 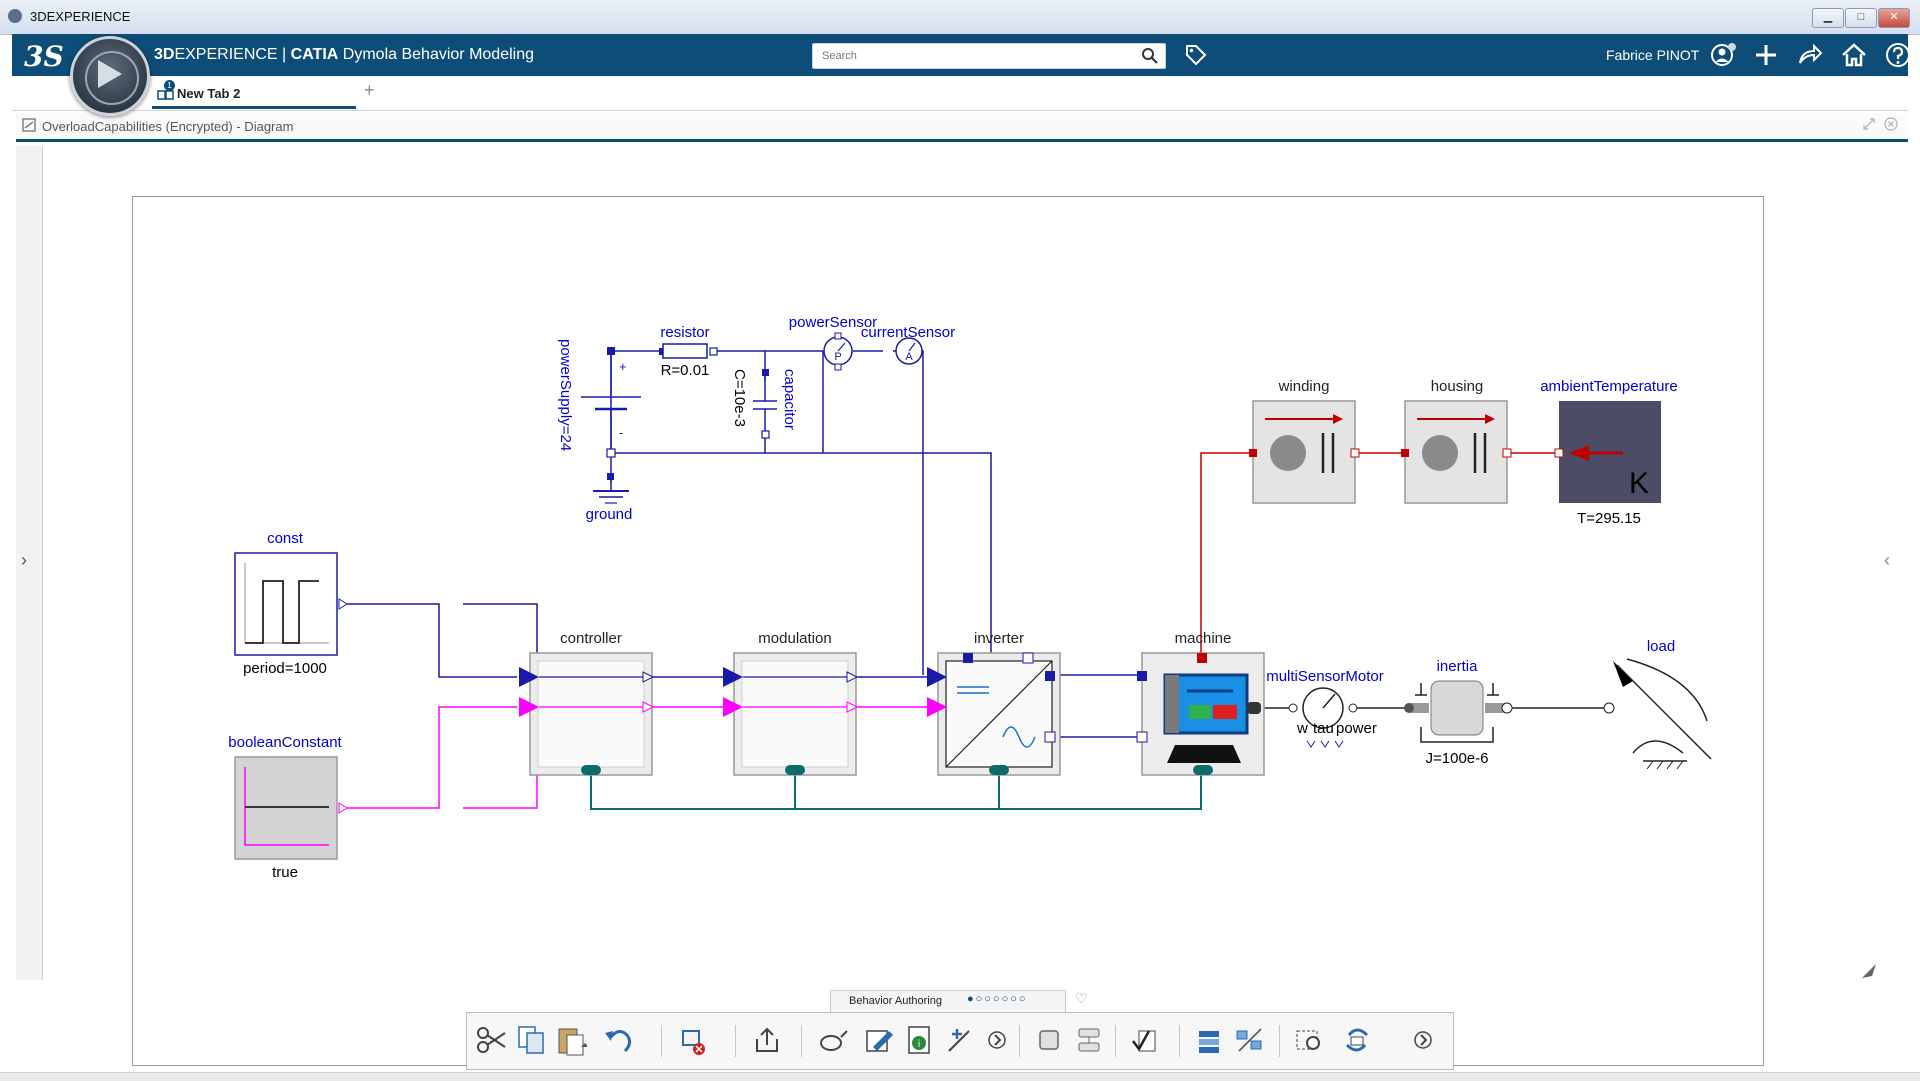 I want to click on power-sensor: P powerSensor, so click(x=833, y=342).